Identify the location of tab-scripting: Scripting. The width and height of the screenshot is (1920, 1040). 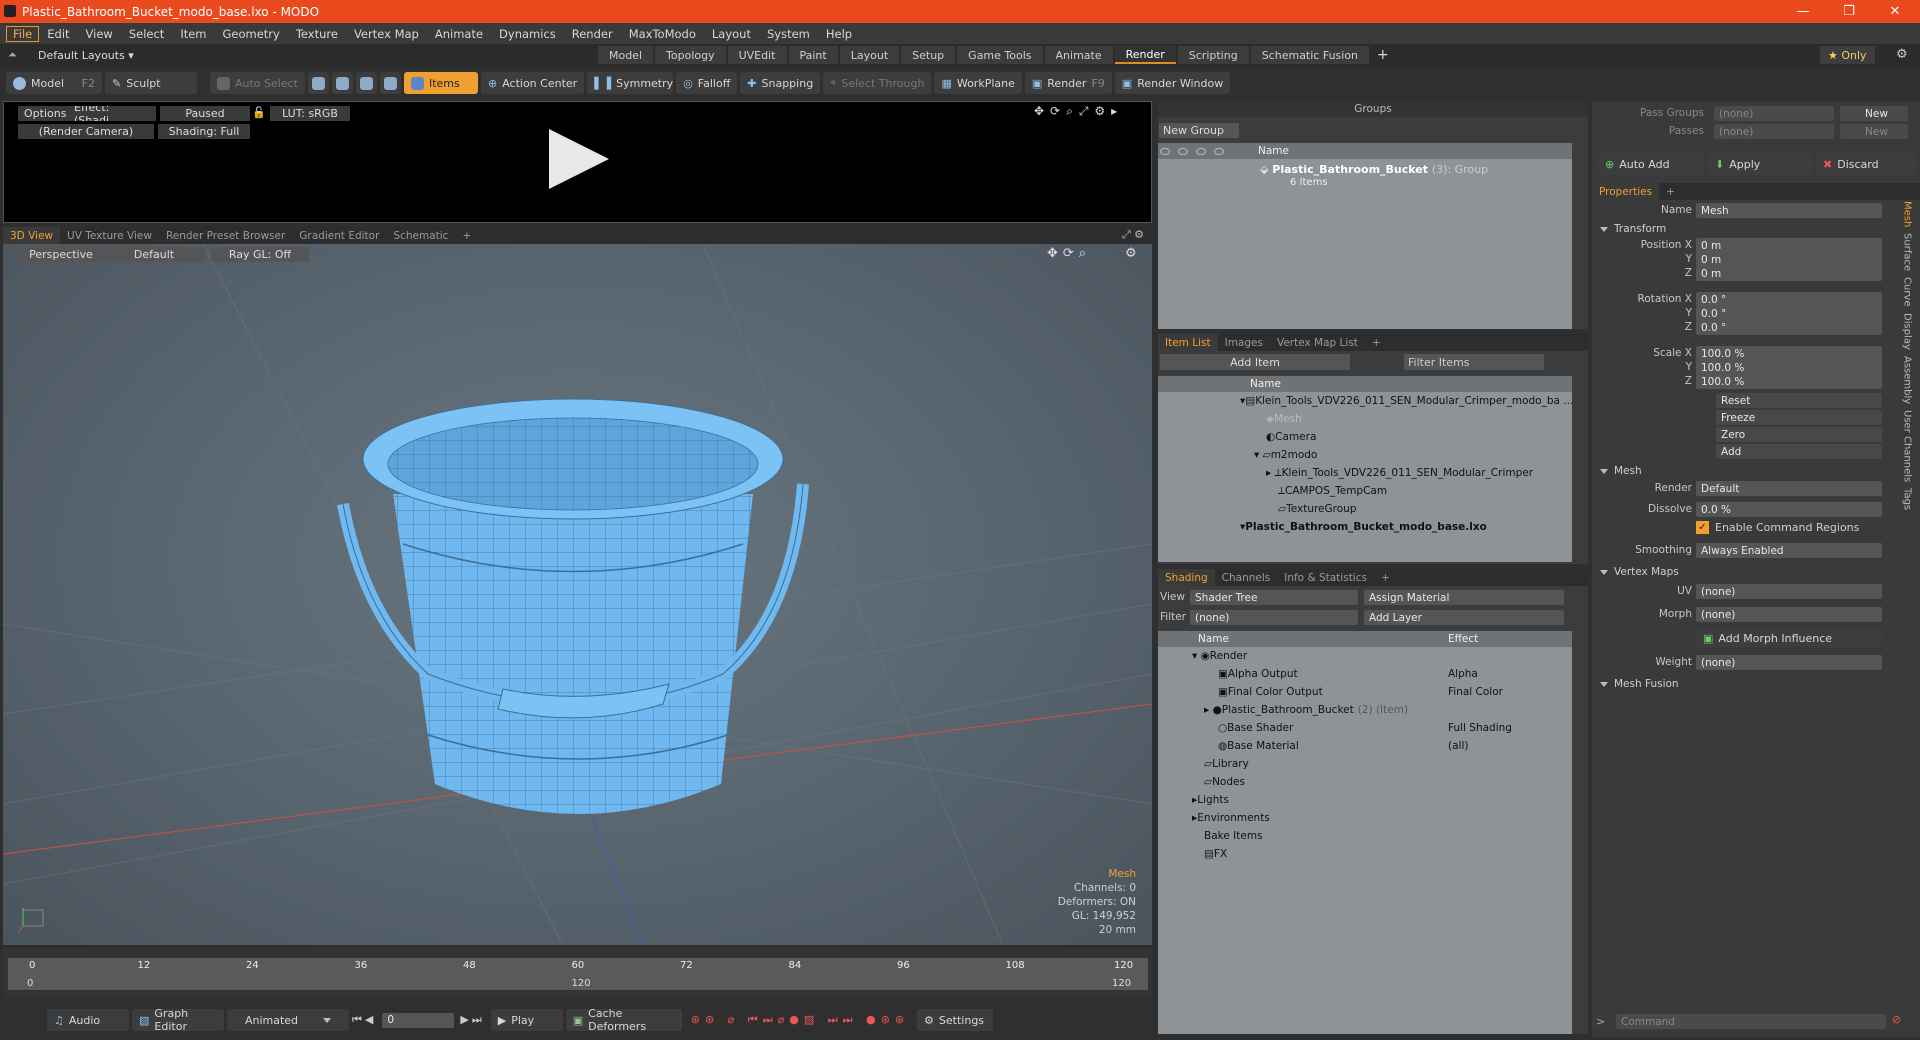
(1213, 55).